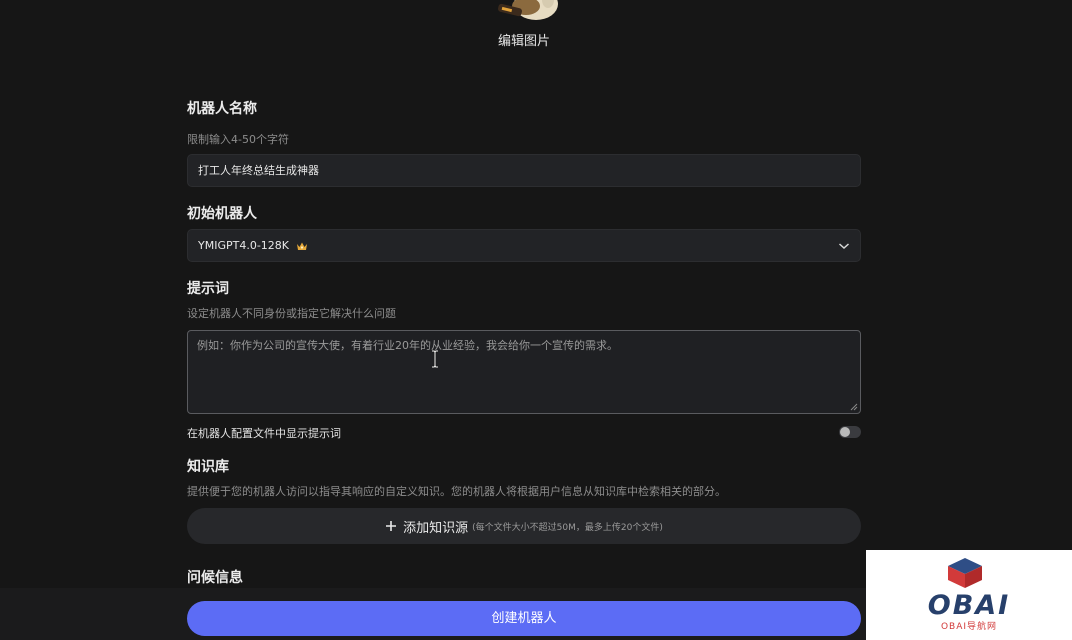 Image resolution: width=1072 pixels, height=640 pixels. I want to click on resize-grip-icon, so click(854, 407).